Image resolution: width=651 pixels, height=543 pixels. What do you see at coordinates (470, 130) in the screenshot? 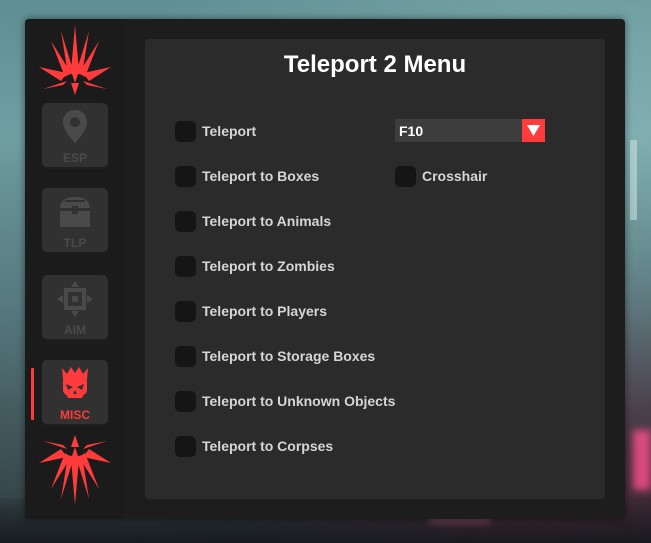
I see `keybind-dropdown: F10` at bounding box center [470, 130].